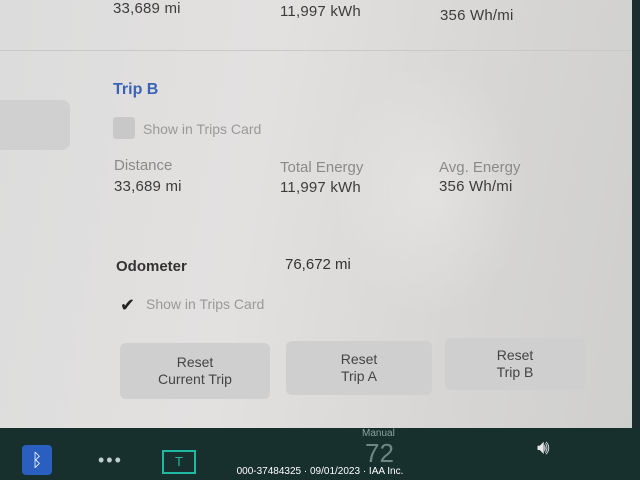 The width and height of the screenshot is (640, 480). What do you see at coordinates (359, 368) in the screenshot?
I see `reset-trip-a-button: Reset Trip A` at bounding box center [359, 368].